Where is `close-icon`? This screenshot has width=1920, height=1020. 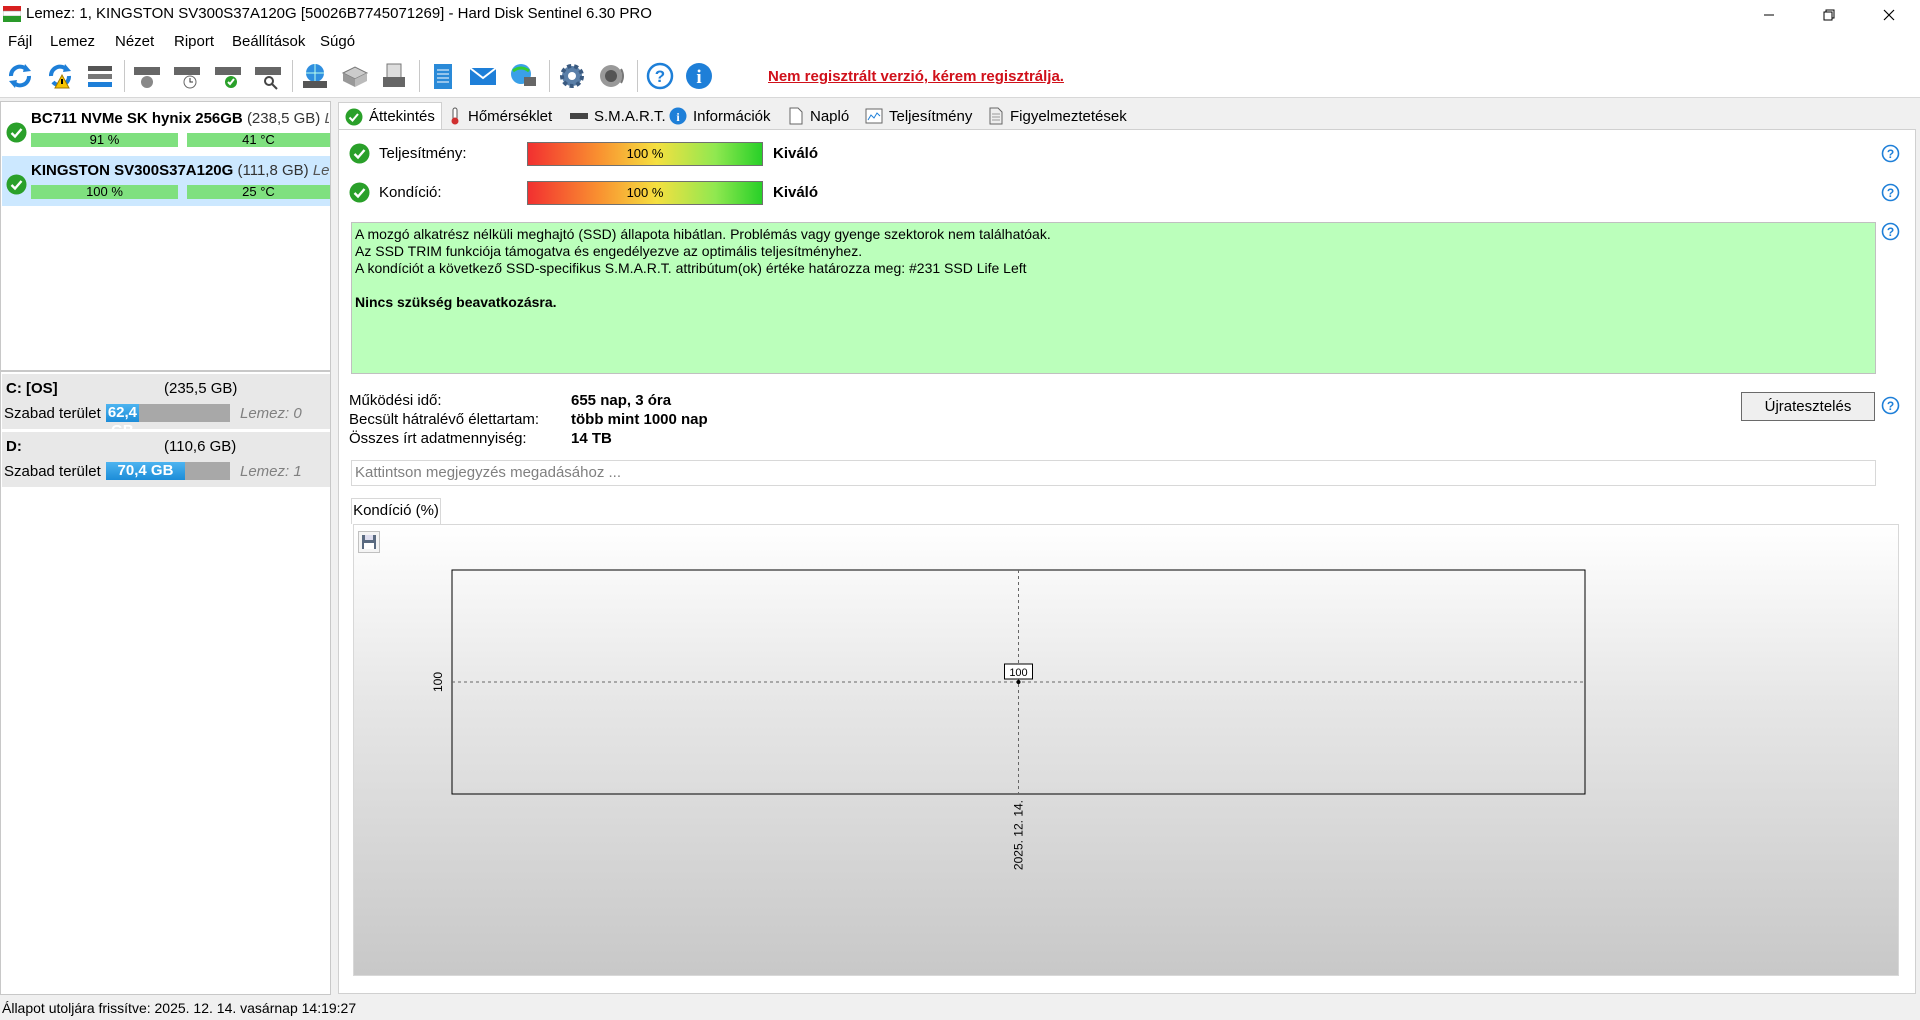 close-icon is located at coordinates (1889, 15).